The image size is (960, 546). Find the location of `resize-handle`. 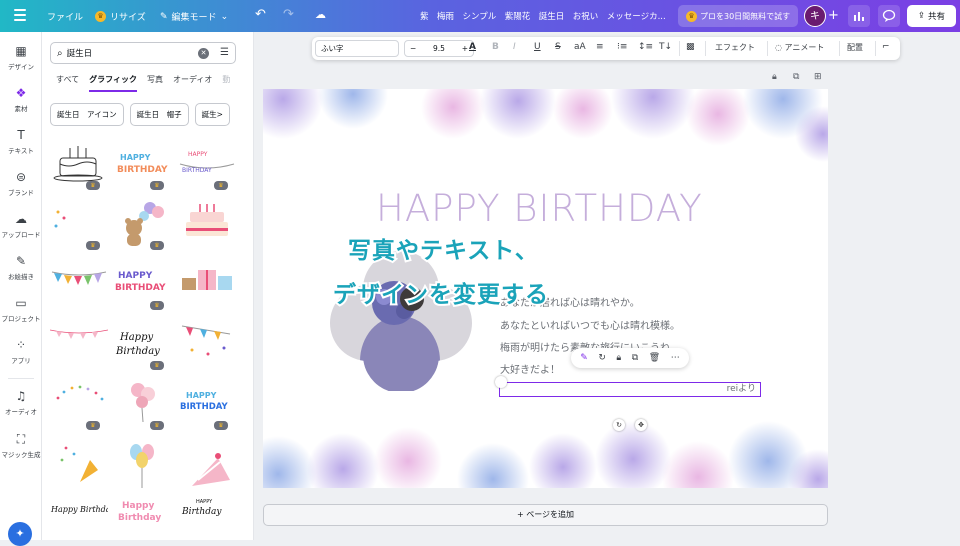

resize-handle is located at coordinates (501, 382).